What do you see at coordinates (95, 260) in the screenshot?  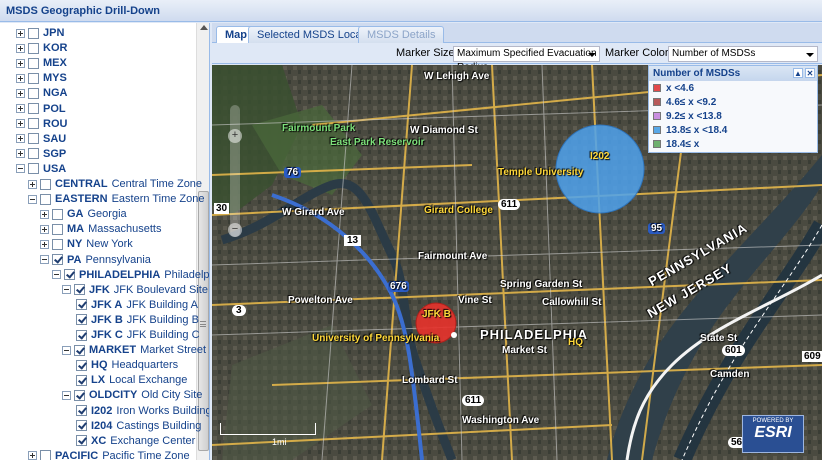 I see `tree-node-pa: PA Pennsylvania` at bounding box center [95, 260].